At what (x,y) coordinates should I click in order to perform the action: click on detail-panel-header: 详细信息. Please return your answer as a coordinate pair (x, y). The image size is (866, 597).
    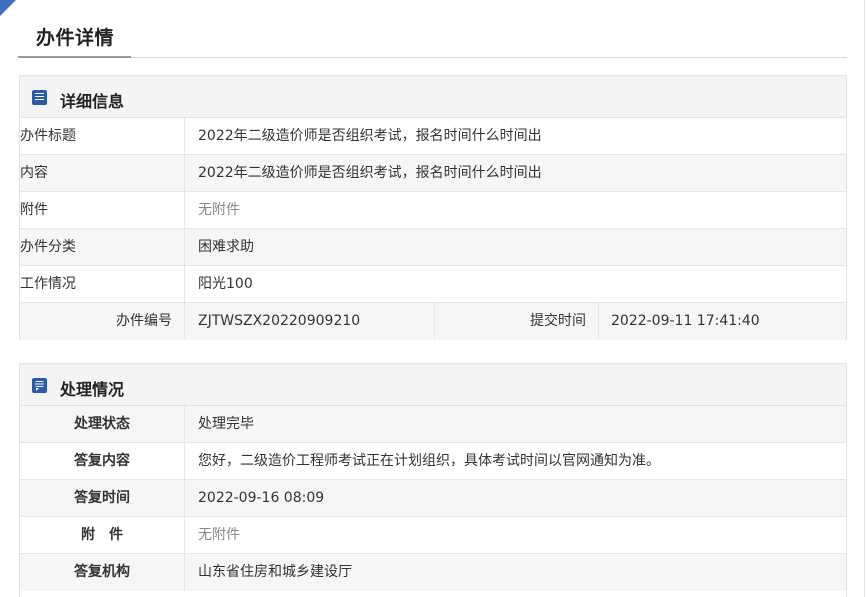
    Looking at the image, I should click on (433, 97).